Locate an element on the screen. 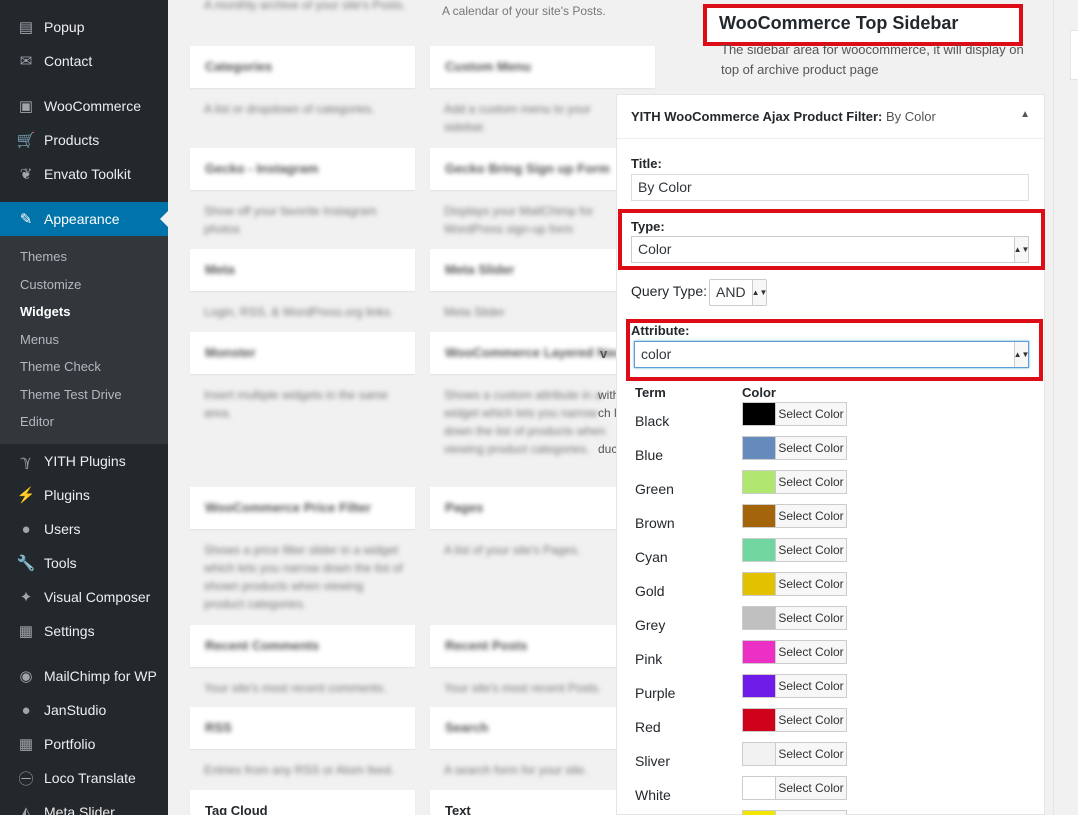  widget-item: Gecko - Instagram is located at coordinates (302, 169).